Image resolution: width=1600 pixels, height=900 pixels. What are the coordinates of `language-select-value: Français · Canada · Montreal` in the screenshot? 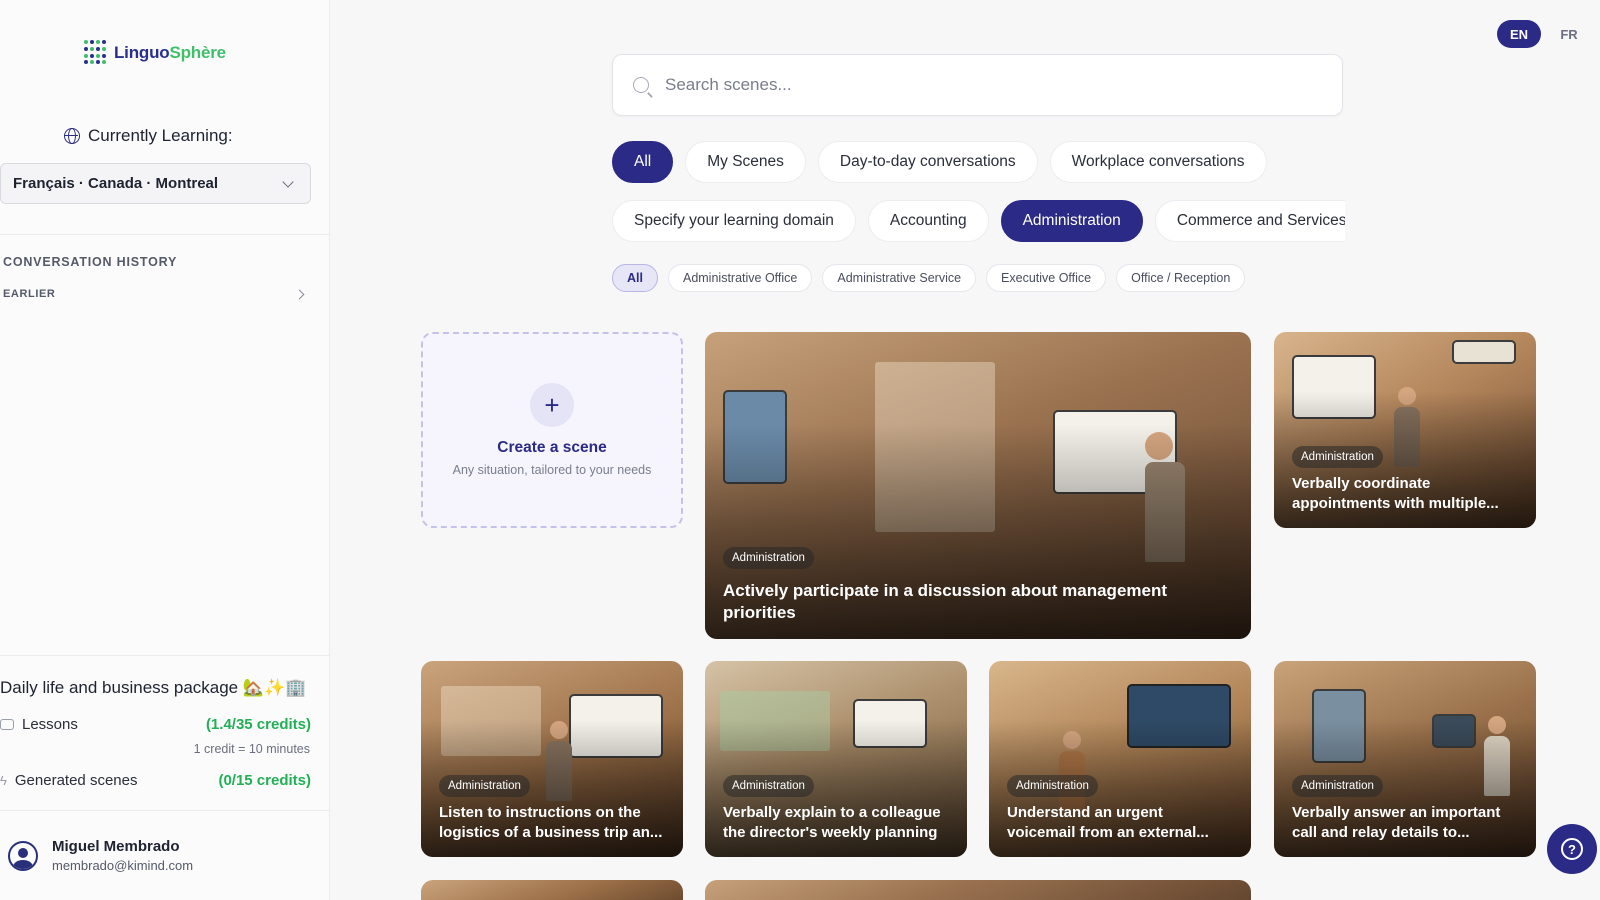 It's located at (116, 183).